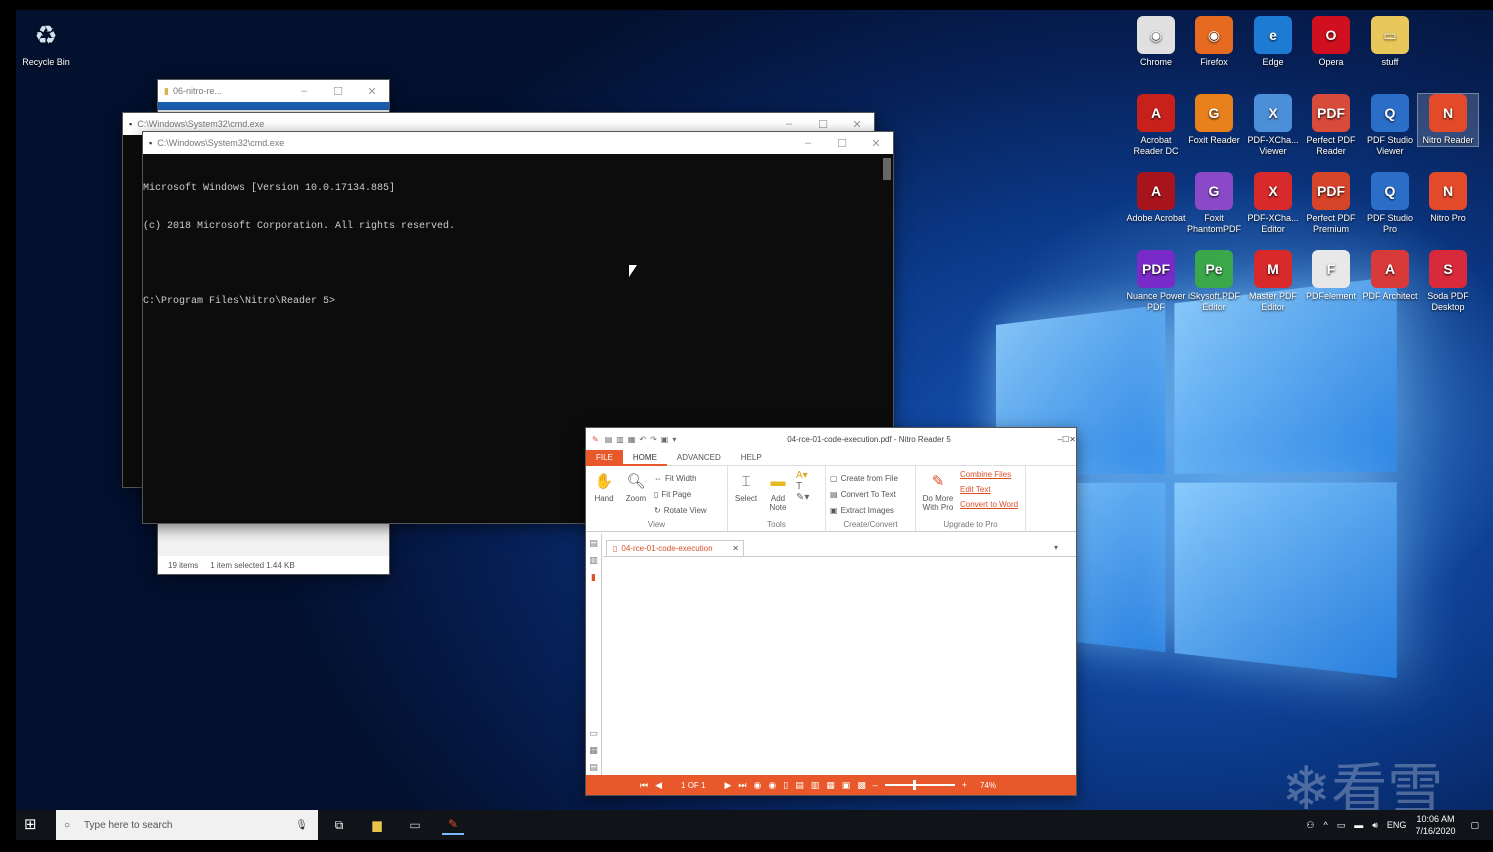 The width and height of the screenshot is (1493, 852). I want to click on last-page-icon: ⏭, so click(742, 785).